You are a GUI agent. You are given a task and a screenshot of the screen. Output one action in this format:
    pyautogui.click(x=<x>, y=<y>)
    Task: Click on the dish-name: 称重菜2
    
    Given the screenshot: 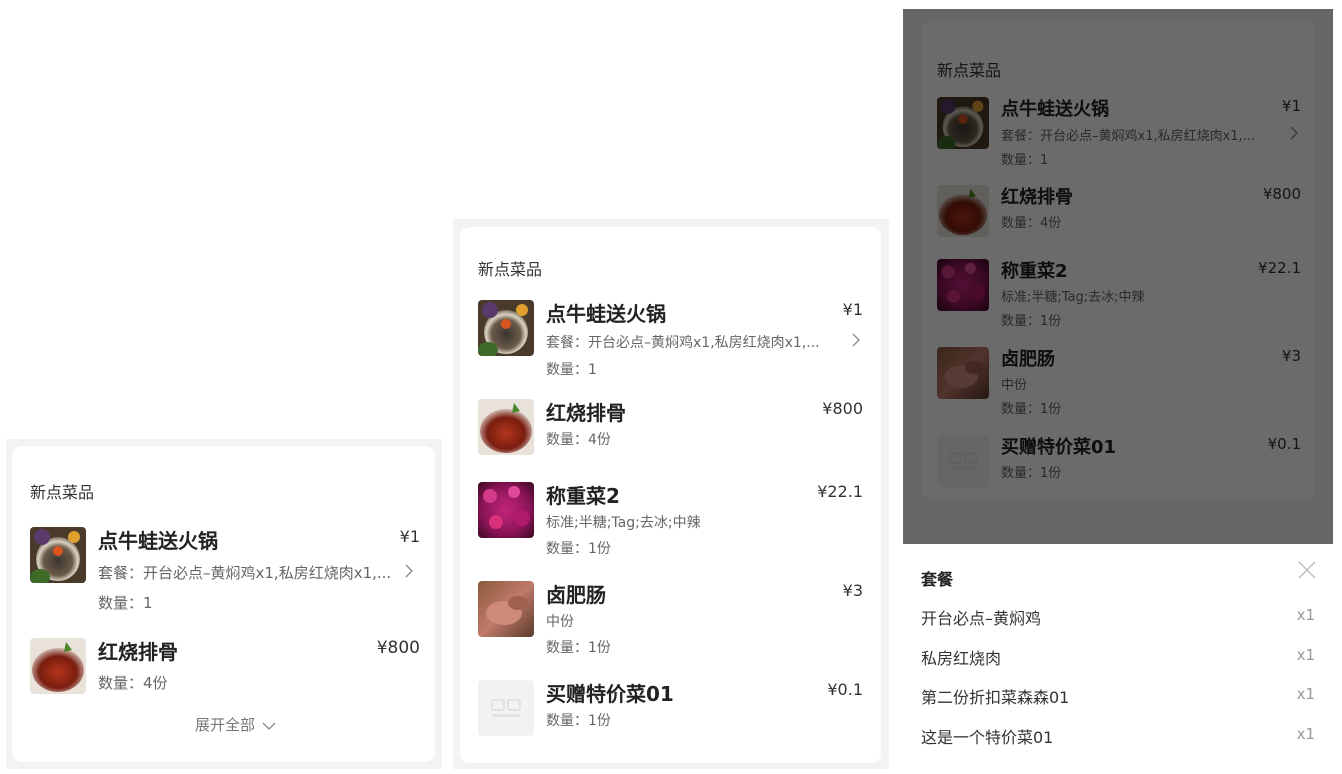 What is the action you would take?
    pyautogui.click(x=583, y=496)
    